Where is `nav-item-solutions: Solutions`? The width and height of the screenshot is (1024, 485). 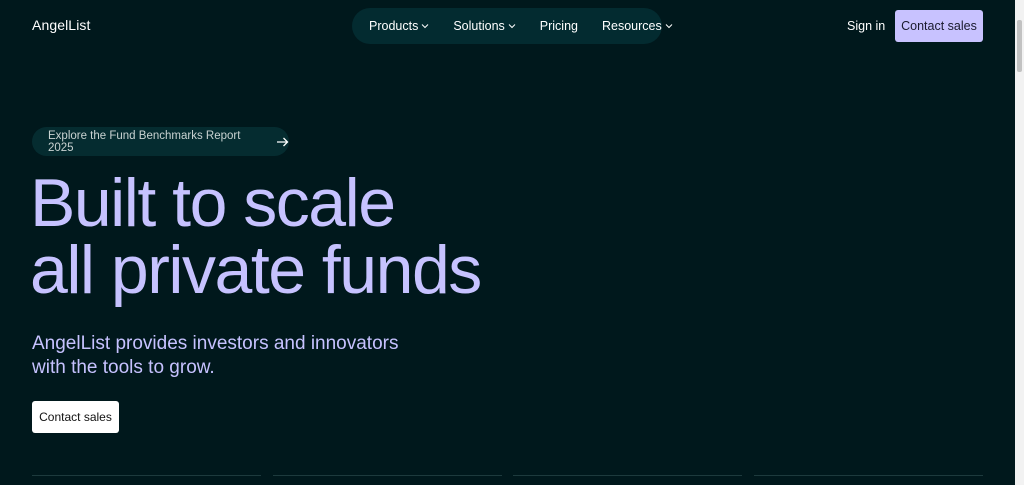
nav-item-solutions: Solutions is located at coordinates (484, 26).